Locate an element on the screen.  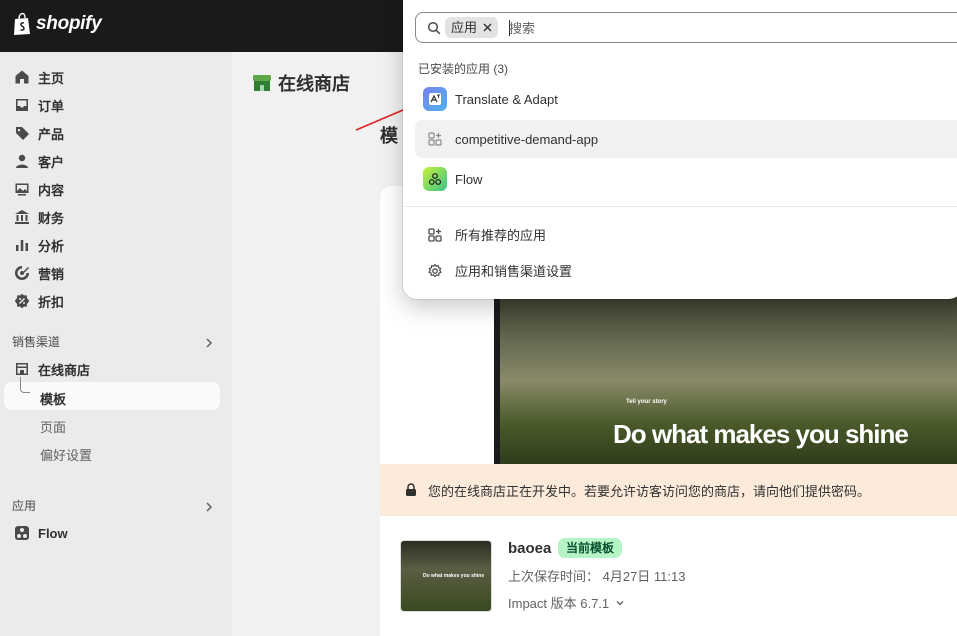
recommended-apps-link: 所有推荐的应用 is located at coordinates (486, 234).